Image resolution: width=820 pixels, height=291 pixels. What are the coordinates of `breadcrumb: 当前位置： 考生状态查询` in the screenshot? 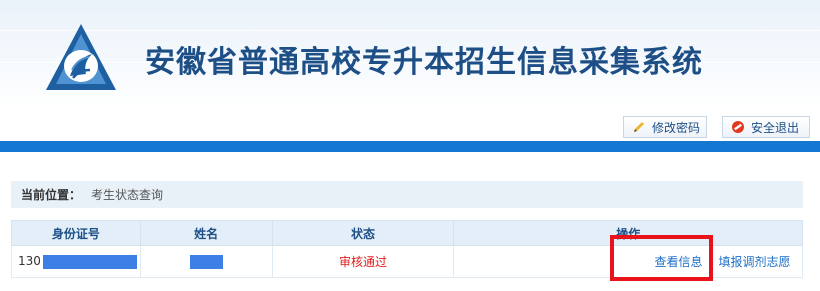 It's located at (407, 194).